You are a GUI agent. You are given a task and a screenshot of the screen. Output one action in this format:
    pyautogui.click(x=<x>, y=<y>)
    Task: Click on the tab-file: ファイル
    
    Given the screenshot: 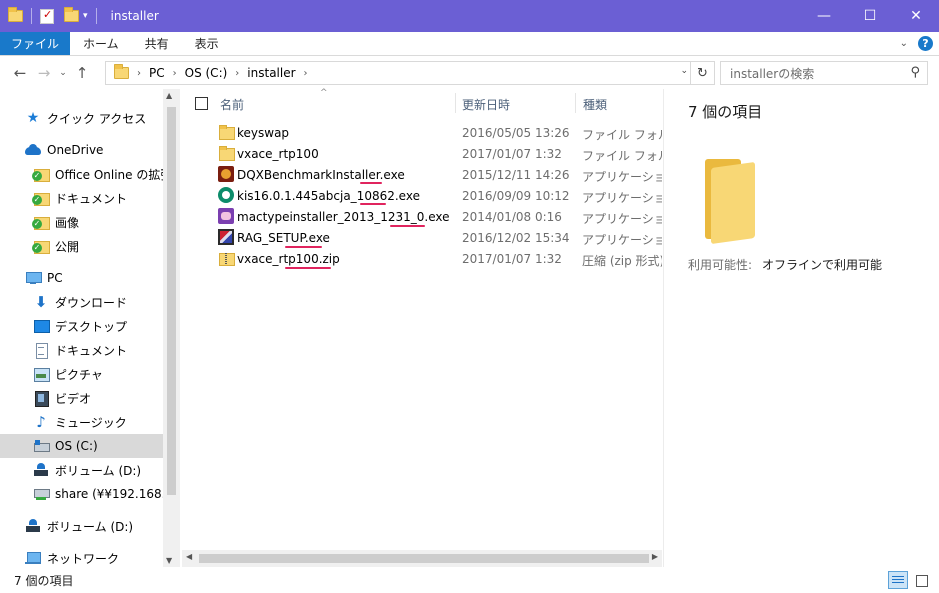 What is the action you would take?
    pyautogui.click(x=35, y=43)
    